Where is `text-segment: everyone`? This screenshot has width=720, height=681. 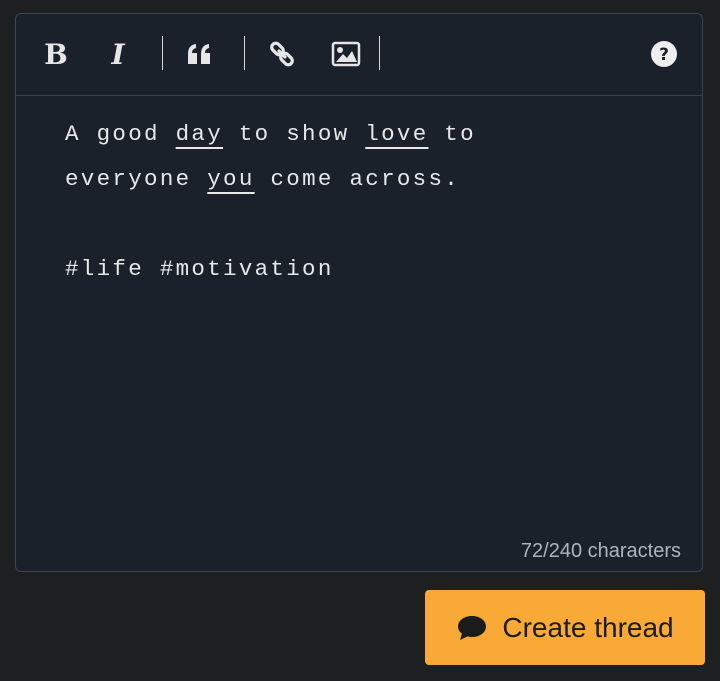
text-segment: everyone is located at coordinates (136, 179).